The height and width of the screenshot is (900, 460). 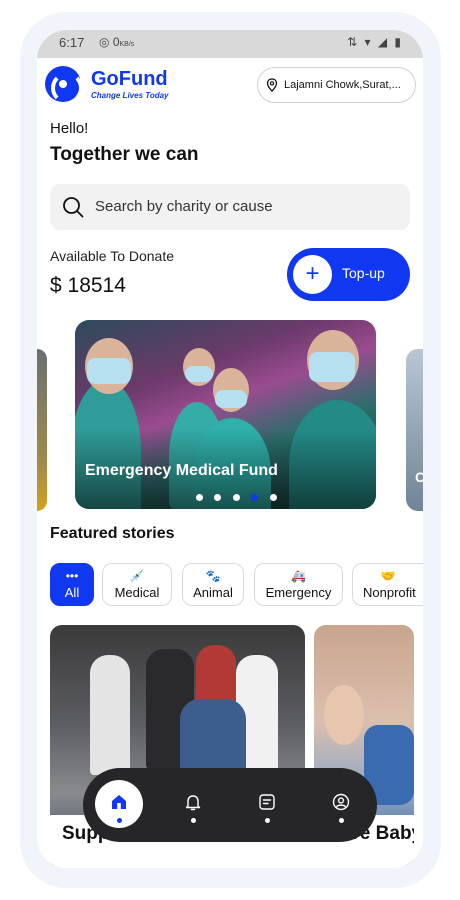 What do you see at coordinates (230, 44) in the screenshot?
I see `status-bar: 6:17 ◎ 0KB/s ⇅ ▾ ◢ ▮` at bounding box center [230, 44].